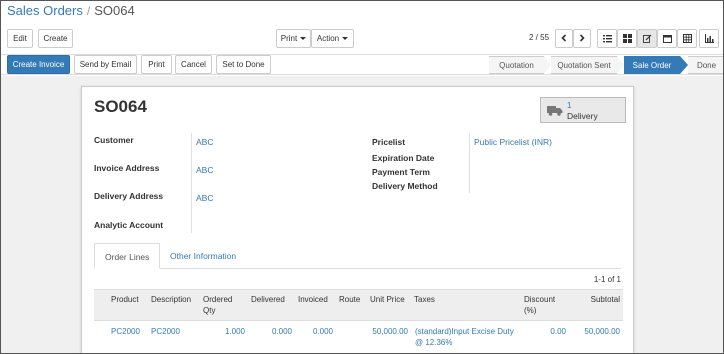 The height and width of the screenshot is (354, 724). What do you see at coordinates (596, 305) in the screenshot?
I see `column-header-subtotal: Subtotal` at bounding box center [596, 305].